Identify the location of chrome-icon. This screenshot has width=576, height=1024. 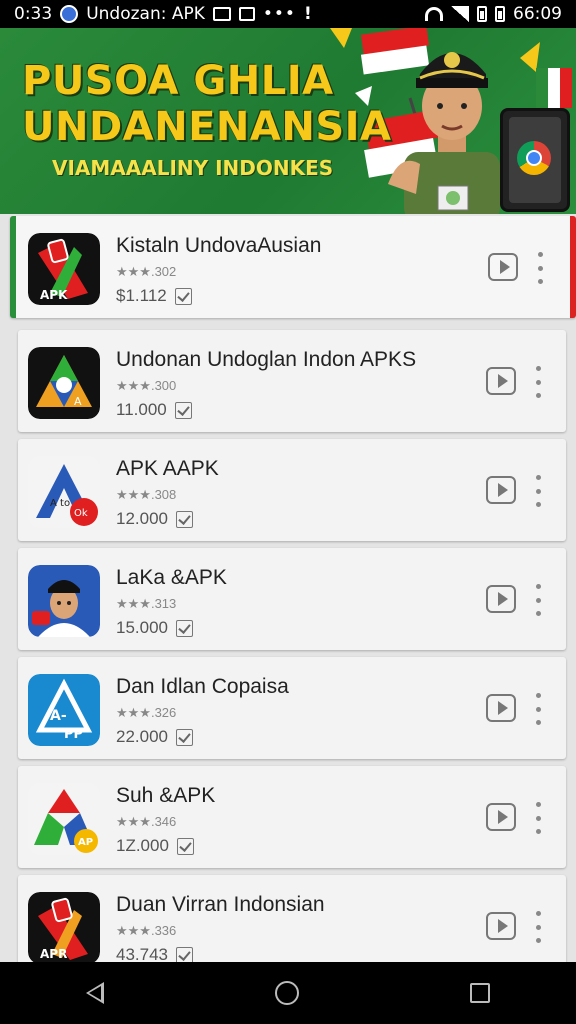
(534, 158).